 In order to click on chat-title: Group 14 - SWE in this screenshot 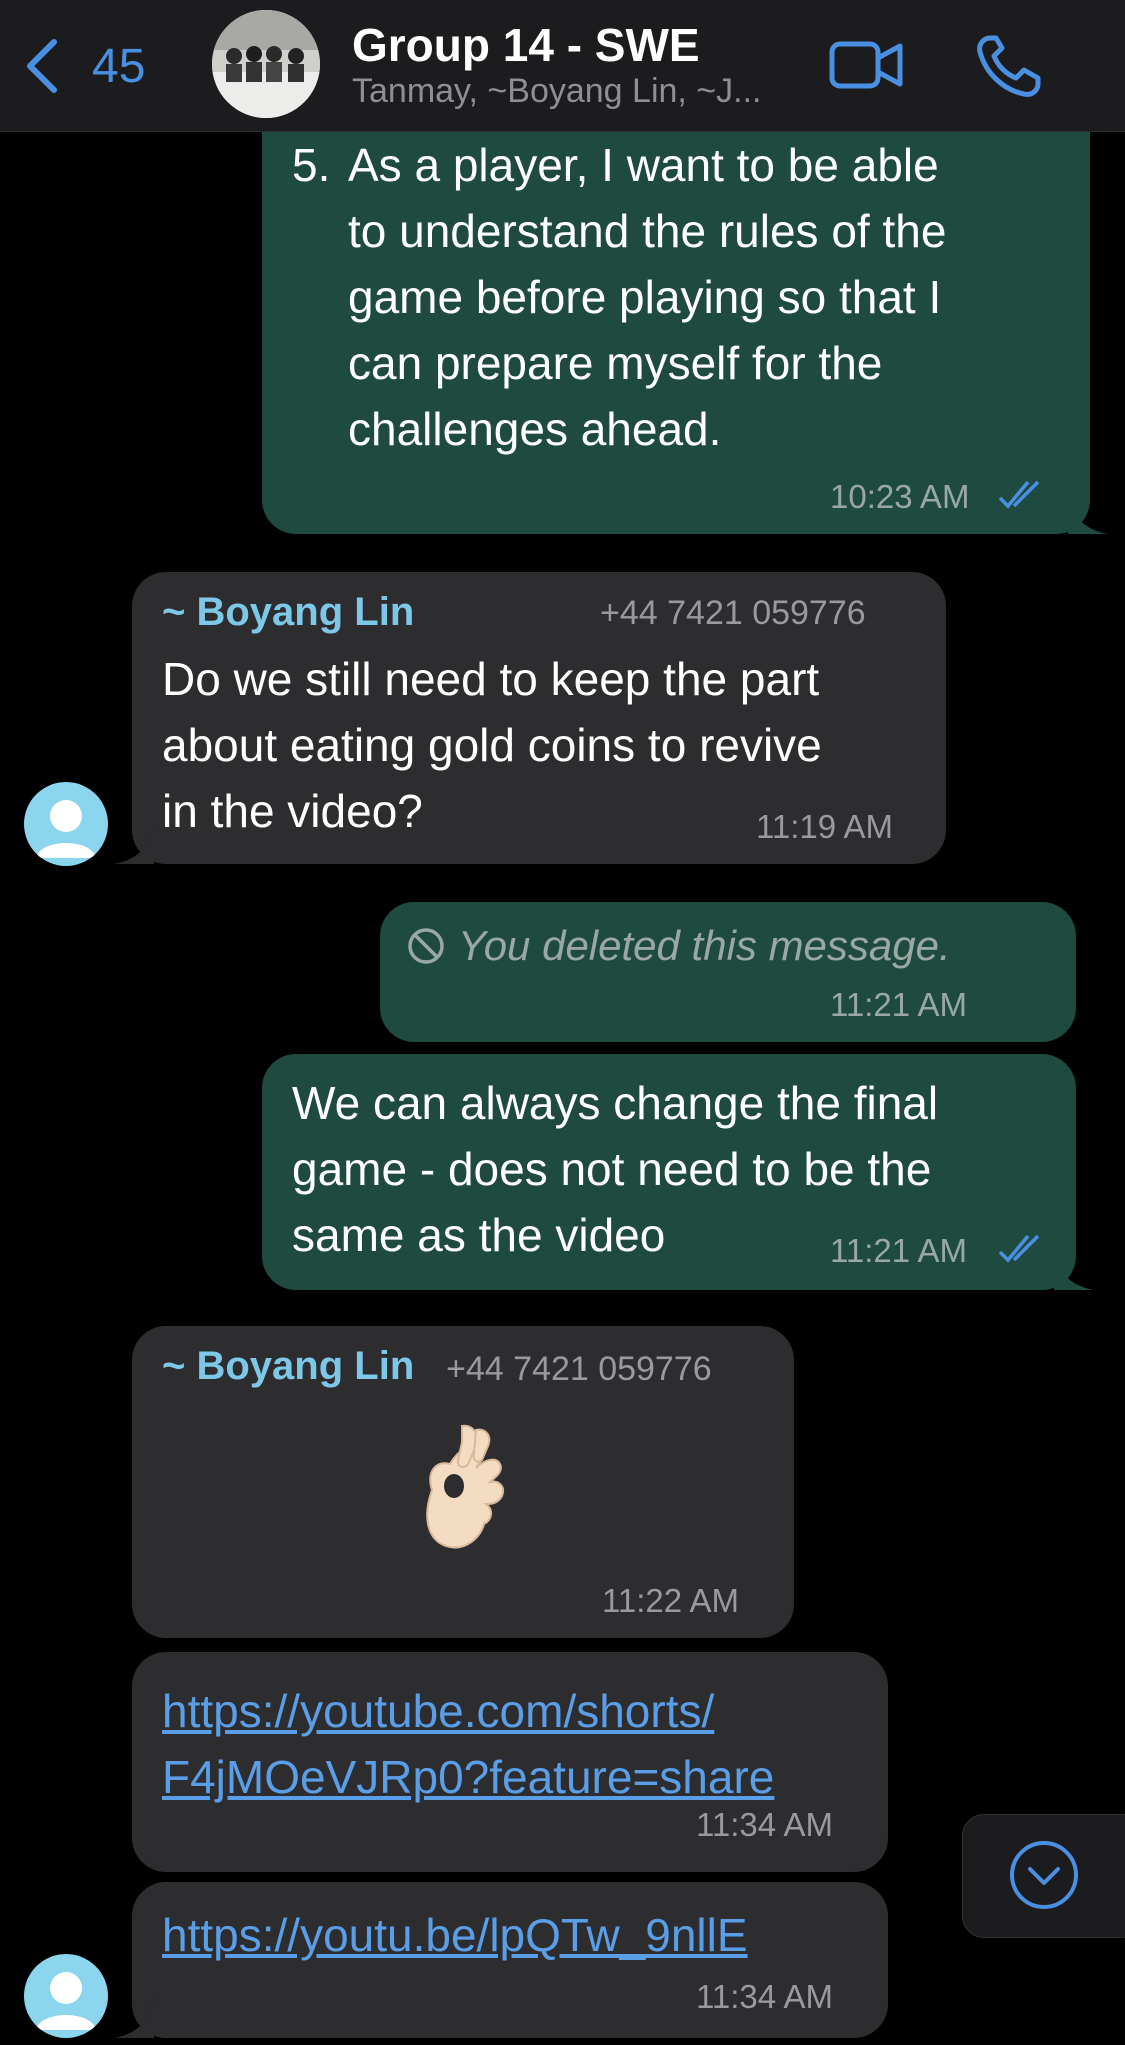, I will do `click(526, 45)`.